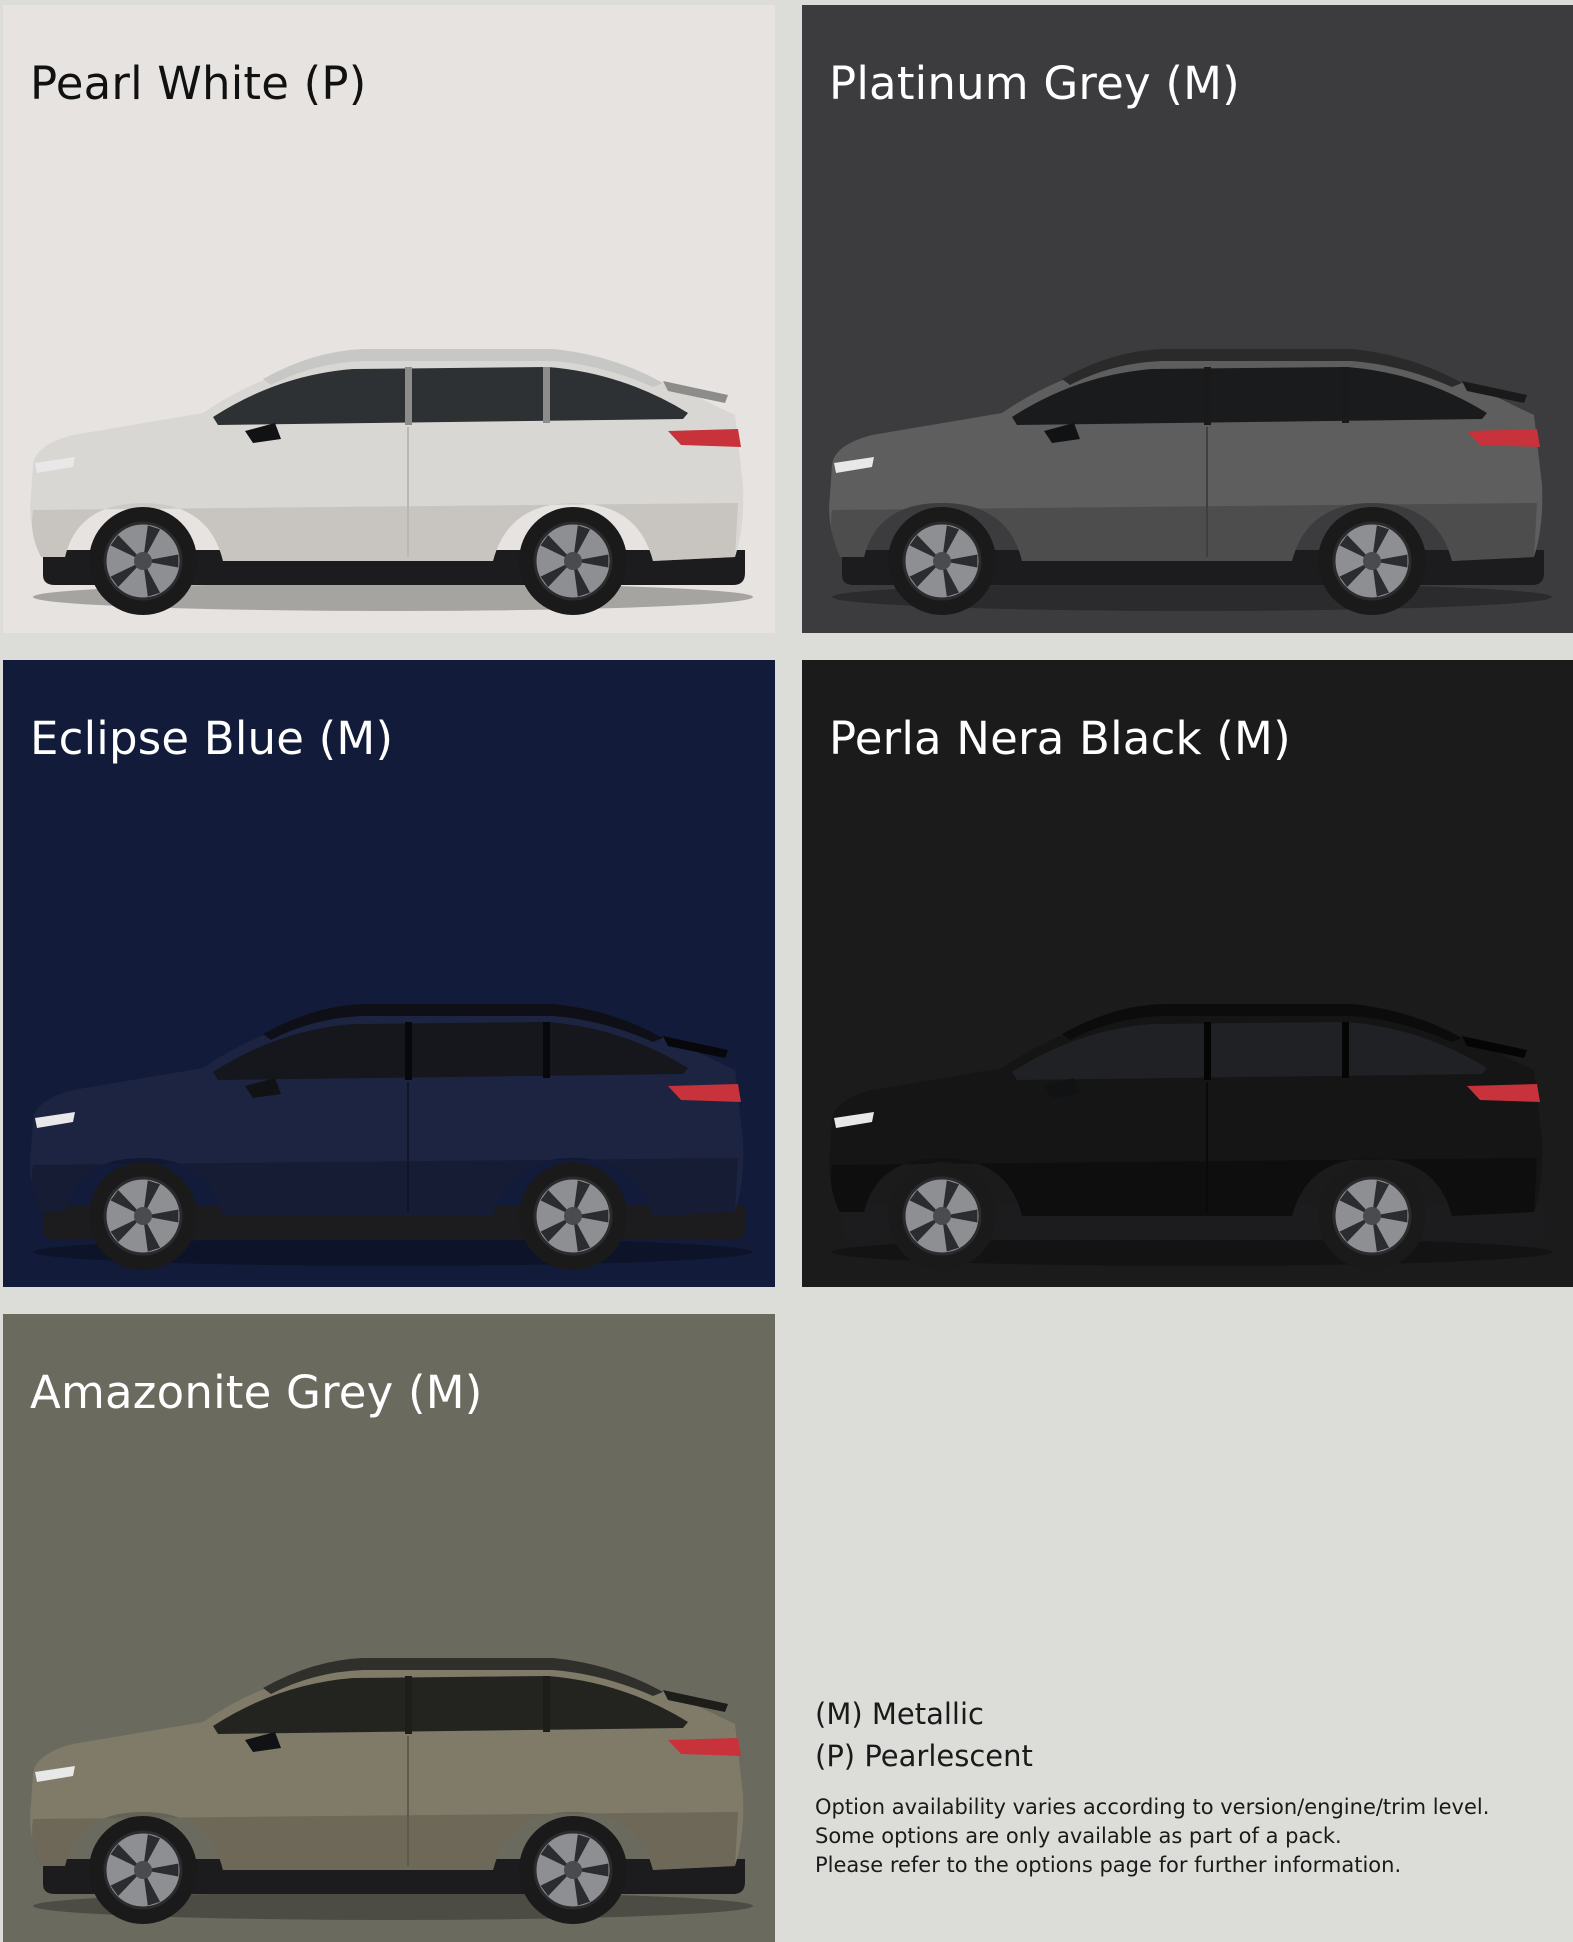 Image resolution: width=1573 pixels, height=1942 pixels. Describe the element at coordinates (899, 1714) in the screenshot. I see `legend-metallic: (M) Metallic` at that location.